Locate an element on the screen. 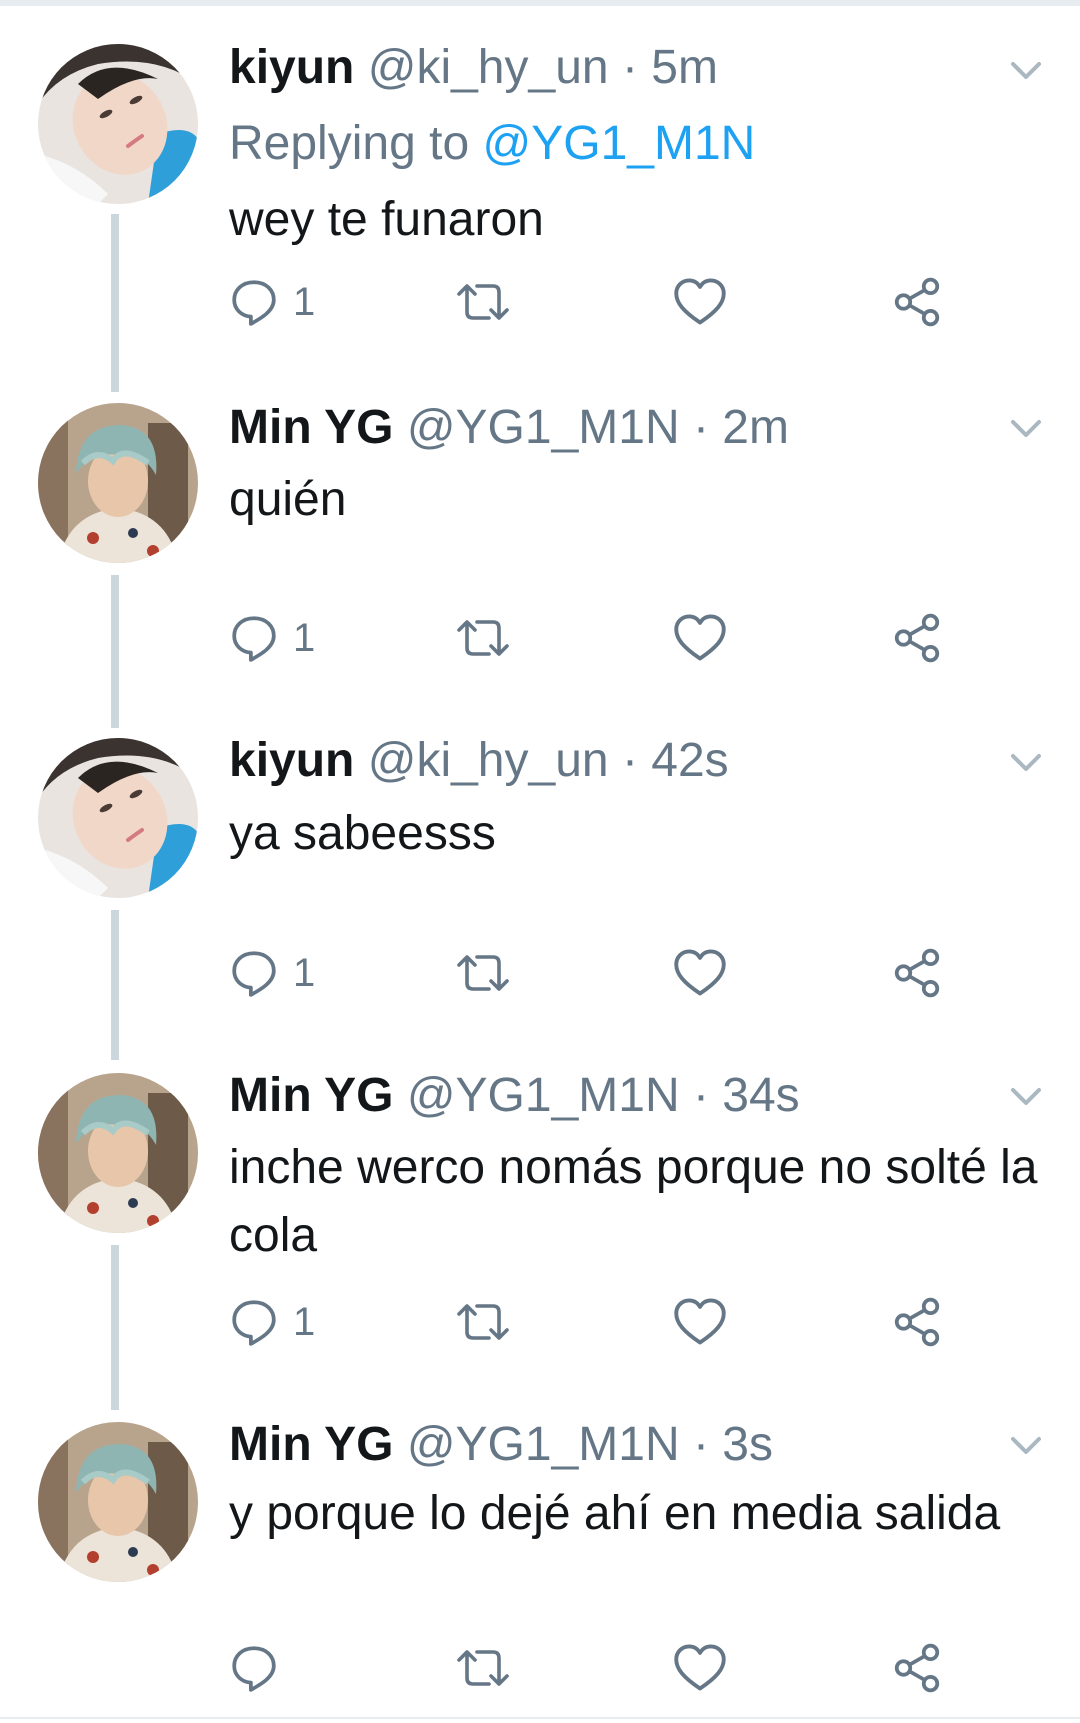 This screenshot has width=1080, height=1723. replying-mention-link: @YG1_M1N is located at coordinates (618, 143).